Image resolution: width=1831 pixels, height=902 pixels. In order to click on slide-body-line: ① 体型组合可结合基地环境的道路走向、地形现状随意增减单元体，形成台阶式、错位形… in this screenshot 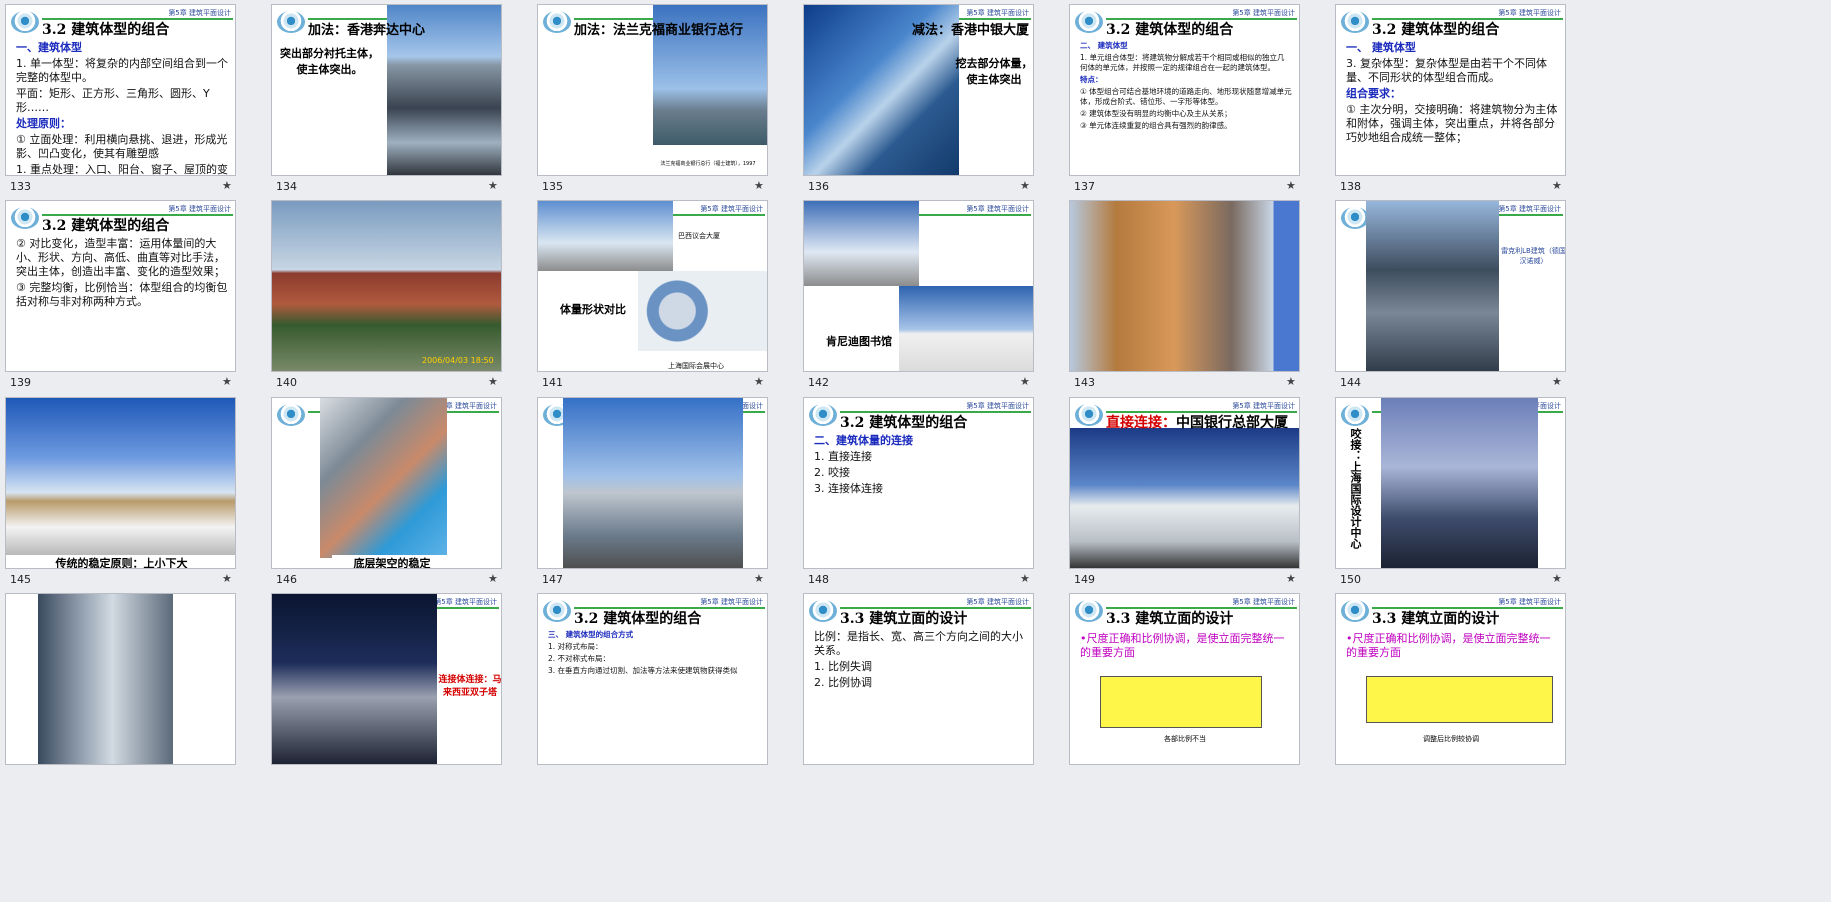, I will do `click(1186, 96)`.